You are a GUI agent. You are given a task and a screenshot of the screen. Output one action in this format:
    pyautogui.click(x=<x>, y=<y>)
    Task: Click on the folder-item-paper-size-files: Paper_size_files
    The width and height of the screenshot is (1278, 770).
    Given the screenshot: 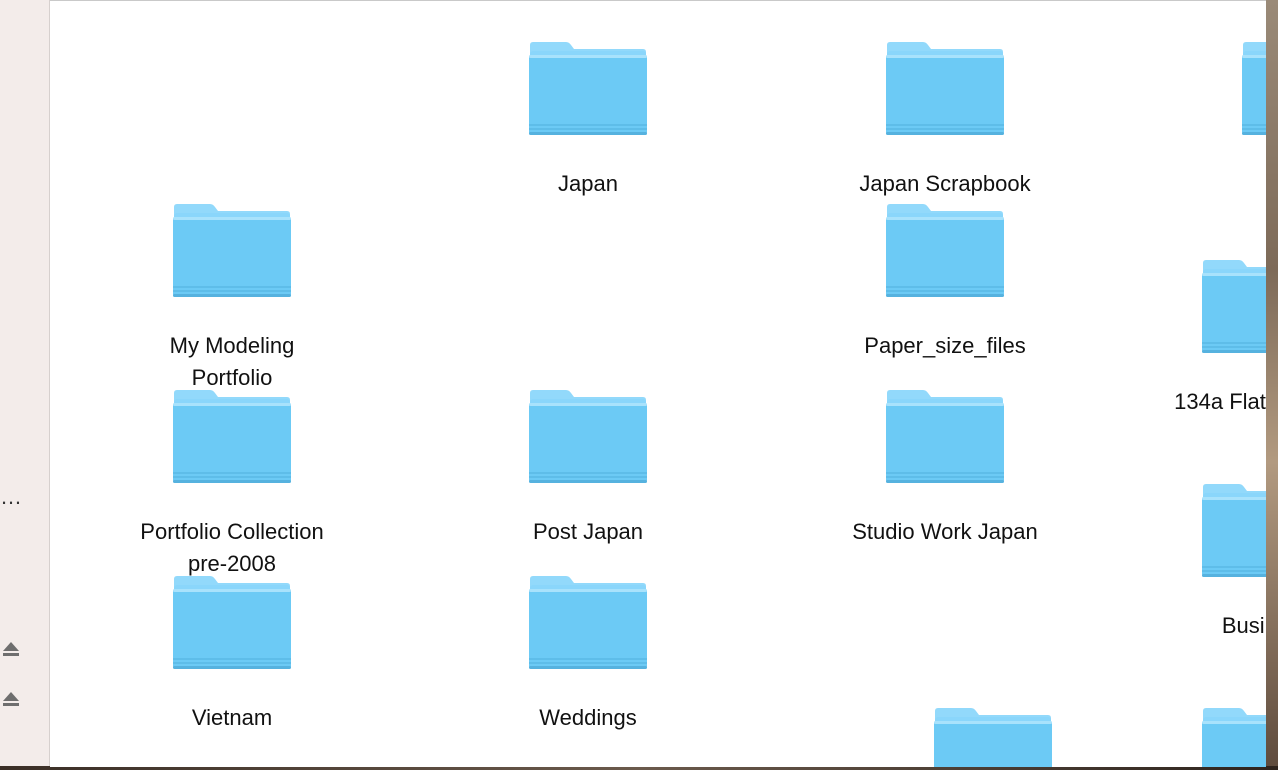 What is the action you would take?
    pyautogui.click(x=945, y=282)
    